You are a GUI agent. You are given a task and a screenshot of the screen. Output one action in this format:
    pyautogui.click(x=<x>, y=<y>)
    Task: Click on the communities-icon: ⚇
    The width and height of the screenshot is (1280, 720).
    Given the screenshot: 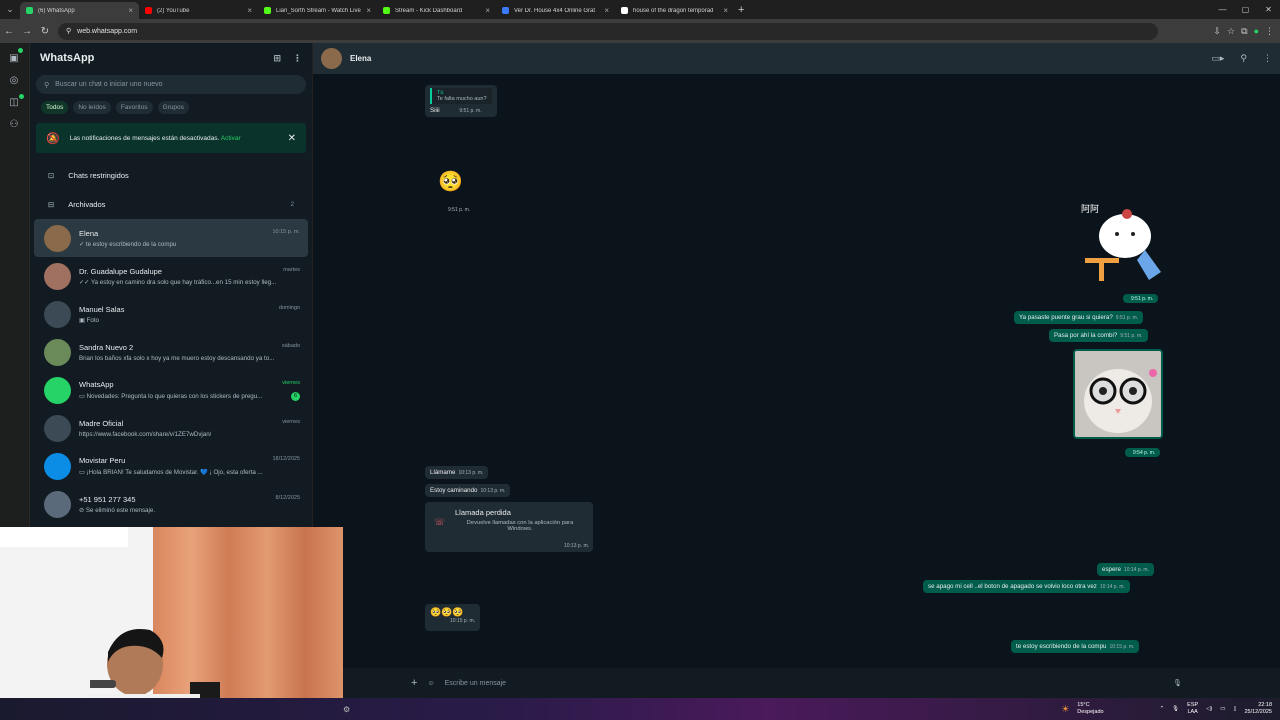 What is the action you would take?
    pyautogui.click(x=14, y=126)
    